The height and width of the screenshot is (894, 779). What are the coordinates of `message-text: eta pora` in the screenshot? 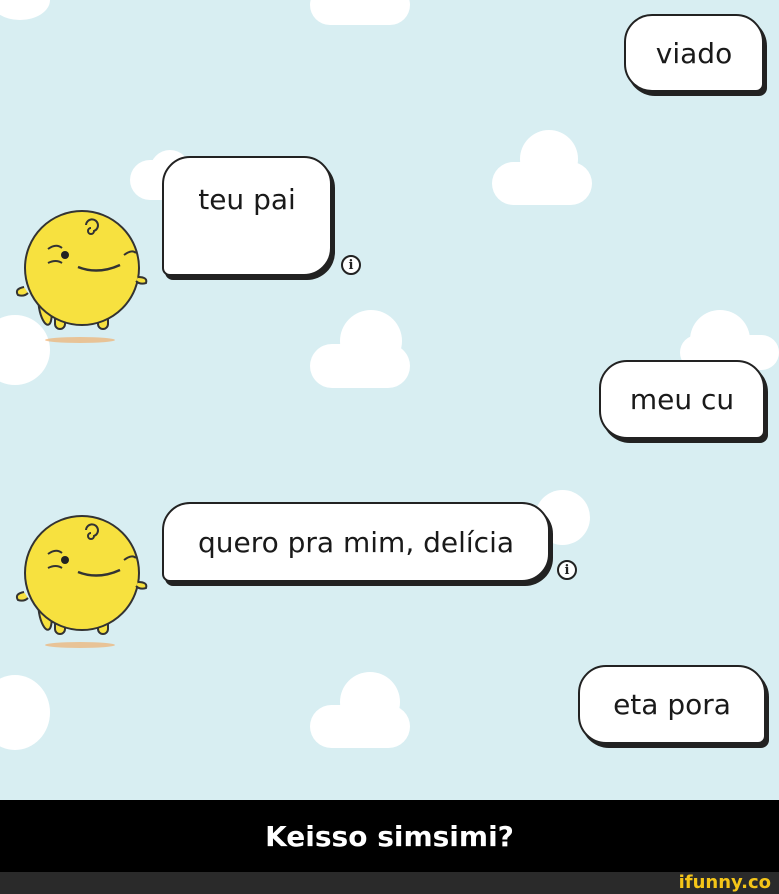 It's located at (672, 704).